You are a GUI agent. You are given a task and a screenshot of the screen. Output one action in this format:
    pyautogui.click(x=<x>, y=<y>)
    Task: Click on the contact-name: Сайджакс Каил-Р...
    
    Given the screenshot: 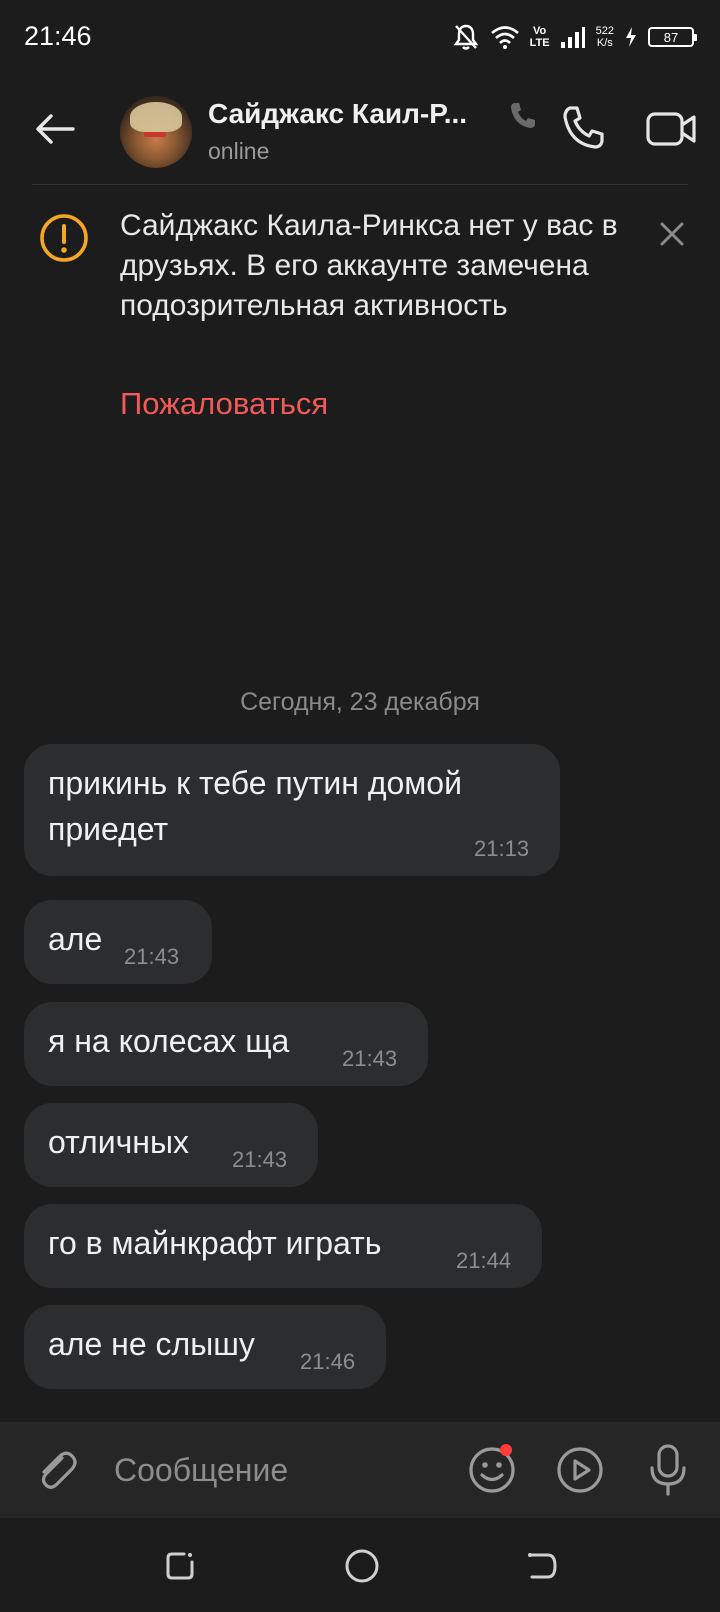 What is the action you would take?
    pyautogui.click(x=337, y=114)
    